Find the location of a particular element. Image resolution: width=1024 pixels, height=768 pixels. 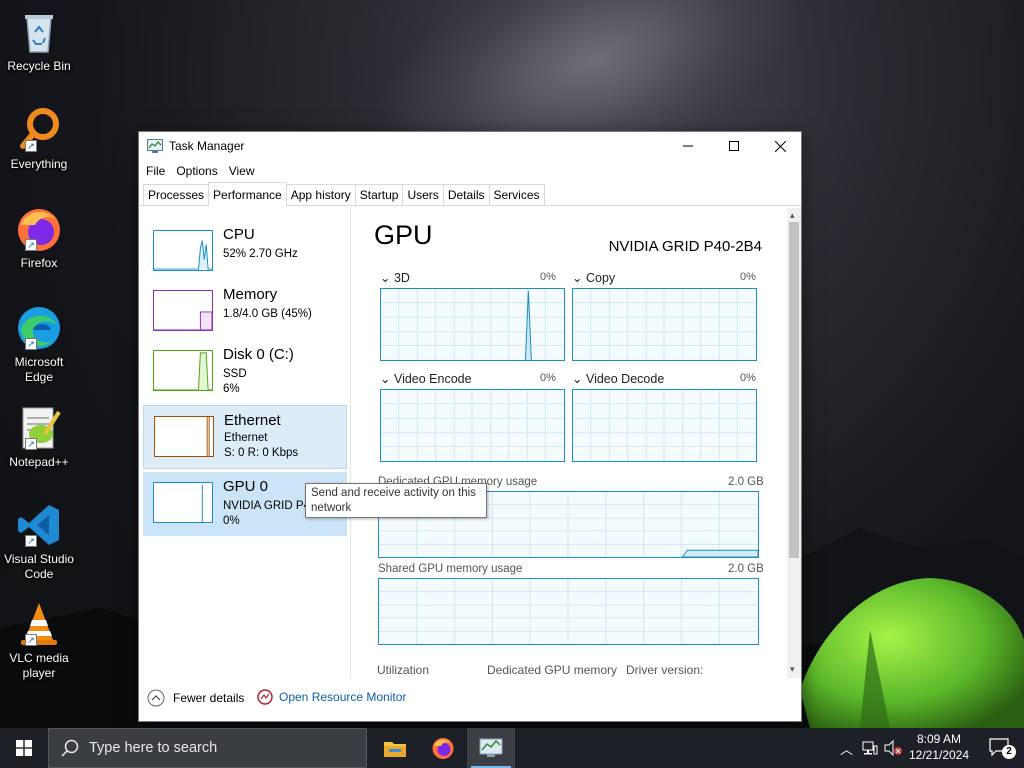

open-resource-monitor-link: Open Resource Monitor is located at coordinates (331, 697).